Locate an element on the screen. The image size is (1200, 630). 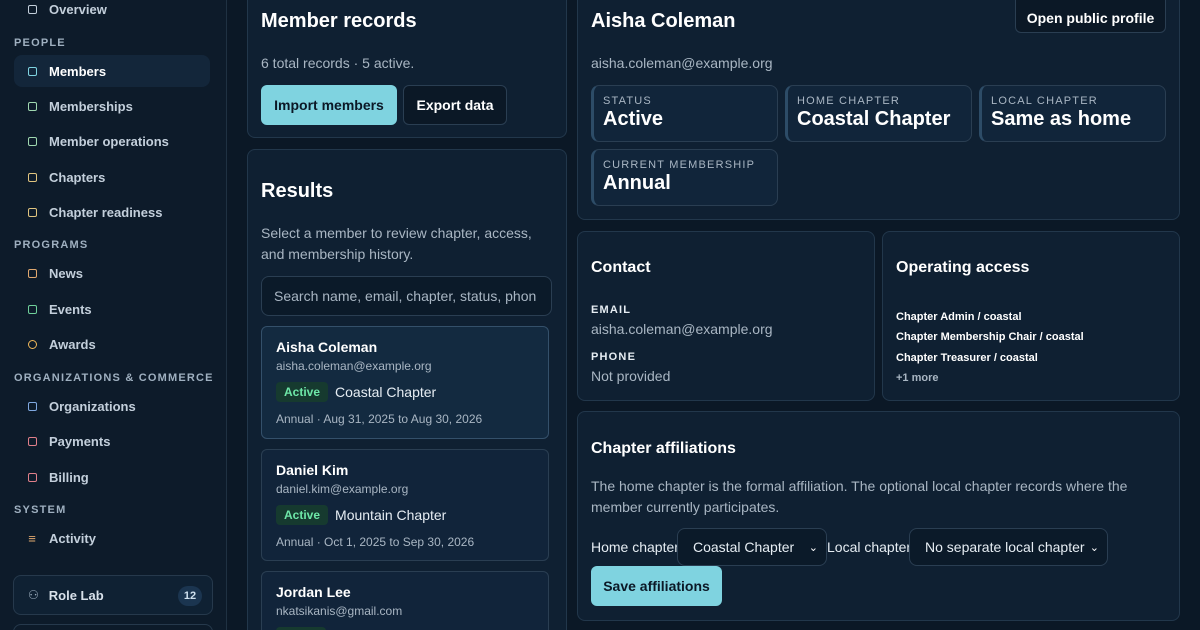
export-data-button: Export data is located at coordinates (455, 105).